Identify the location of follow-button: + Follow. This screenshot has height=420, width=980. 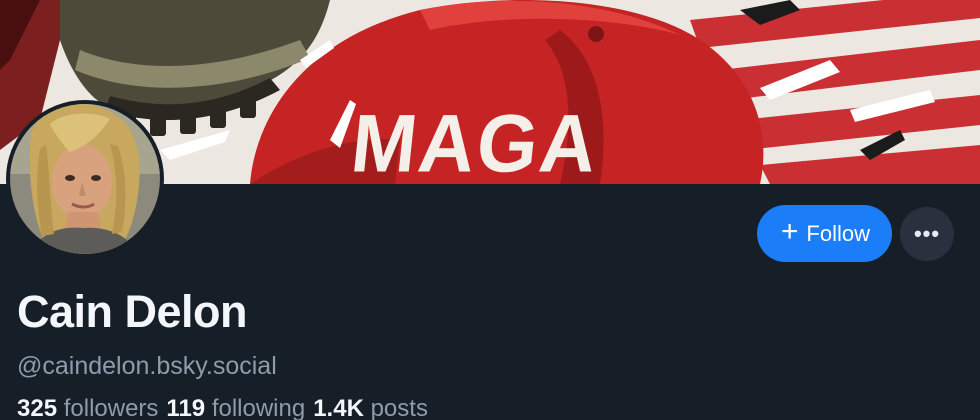
(824, 233).